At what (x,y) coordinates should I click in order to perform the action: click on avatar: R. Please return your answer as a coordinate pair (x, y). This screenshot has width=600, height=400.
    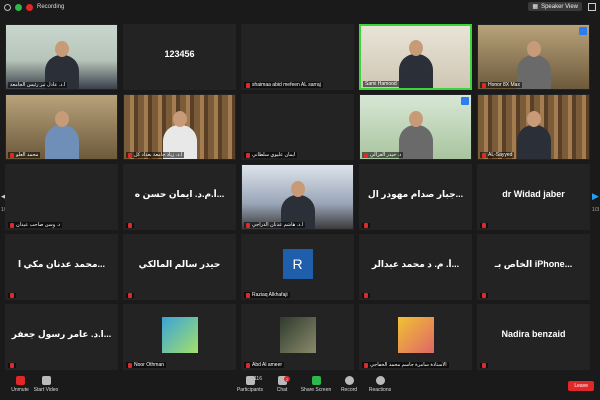
    Looking at the image, I should click on (297, 264).